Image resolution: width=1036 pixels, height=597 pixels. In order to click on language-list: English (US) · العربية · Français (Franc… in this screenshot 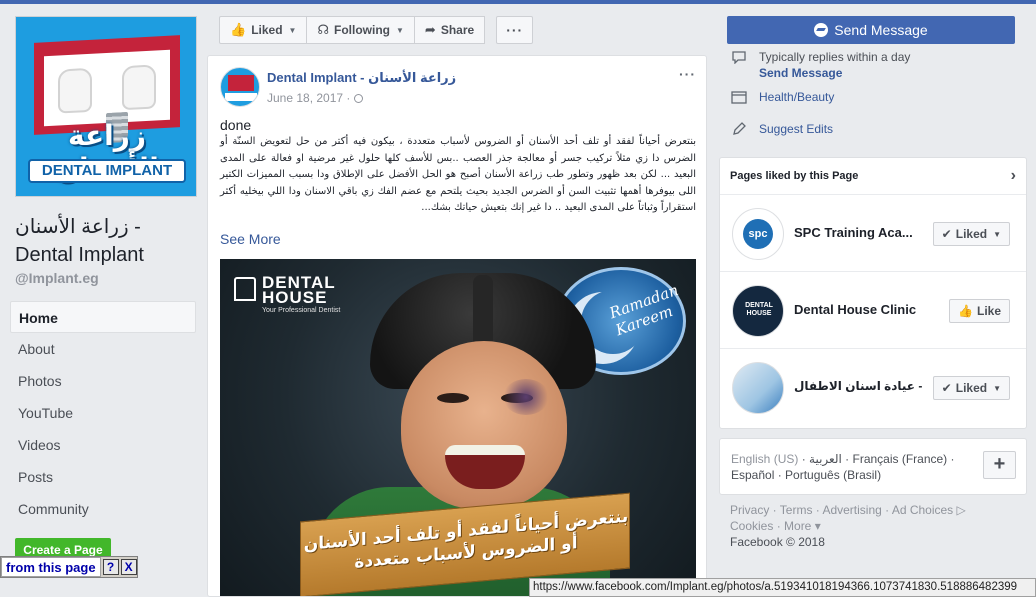, I will do `click(856, 467)`.